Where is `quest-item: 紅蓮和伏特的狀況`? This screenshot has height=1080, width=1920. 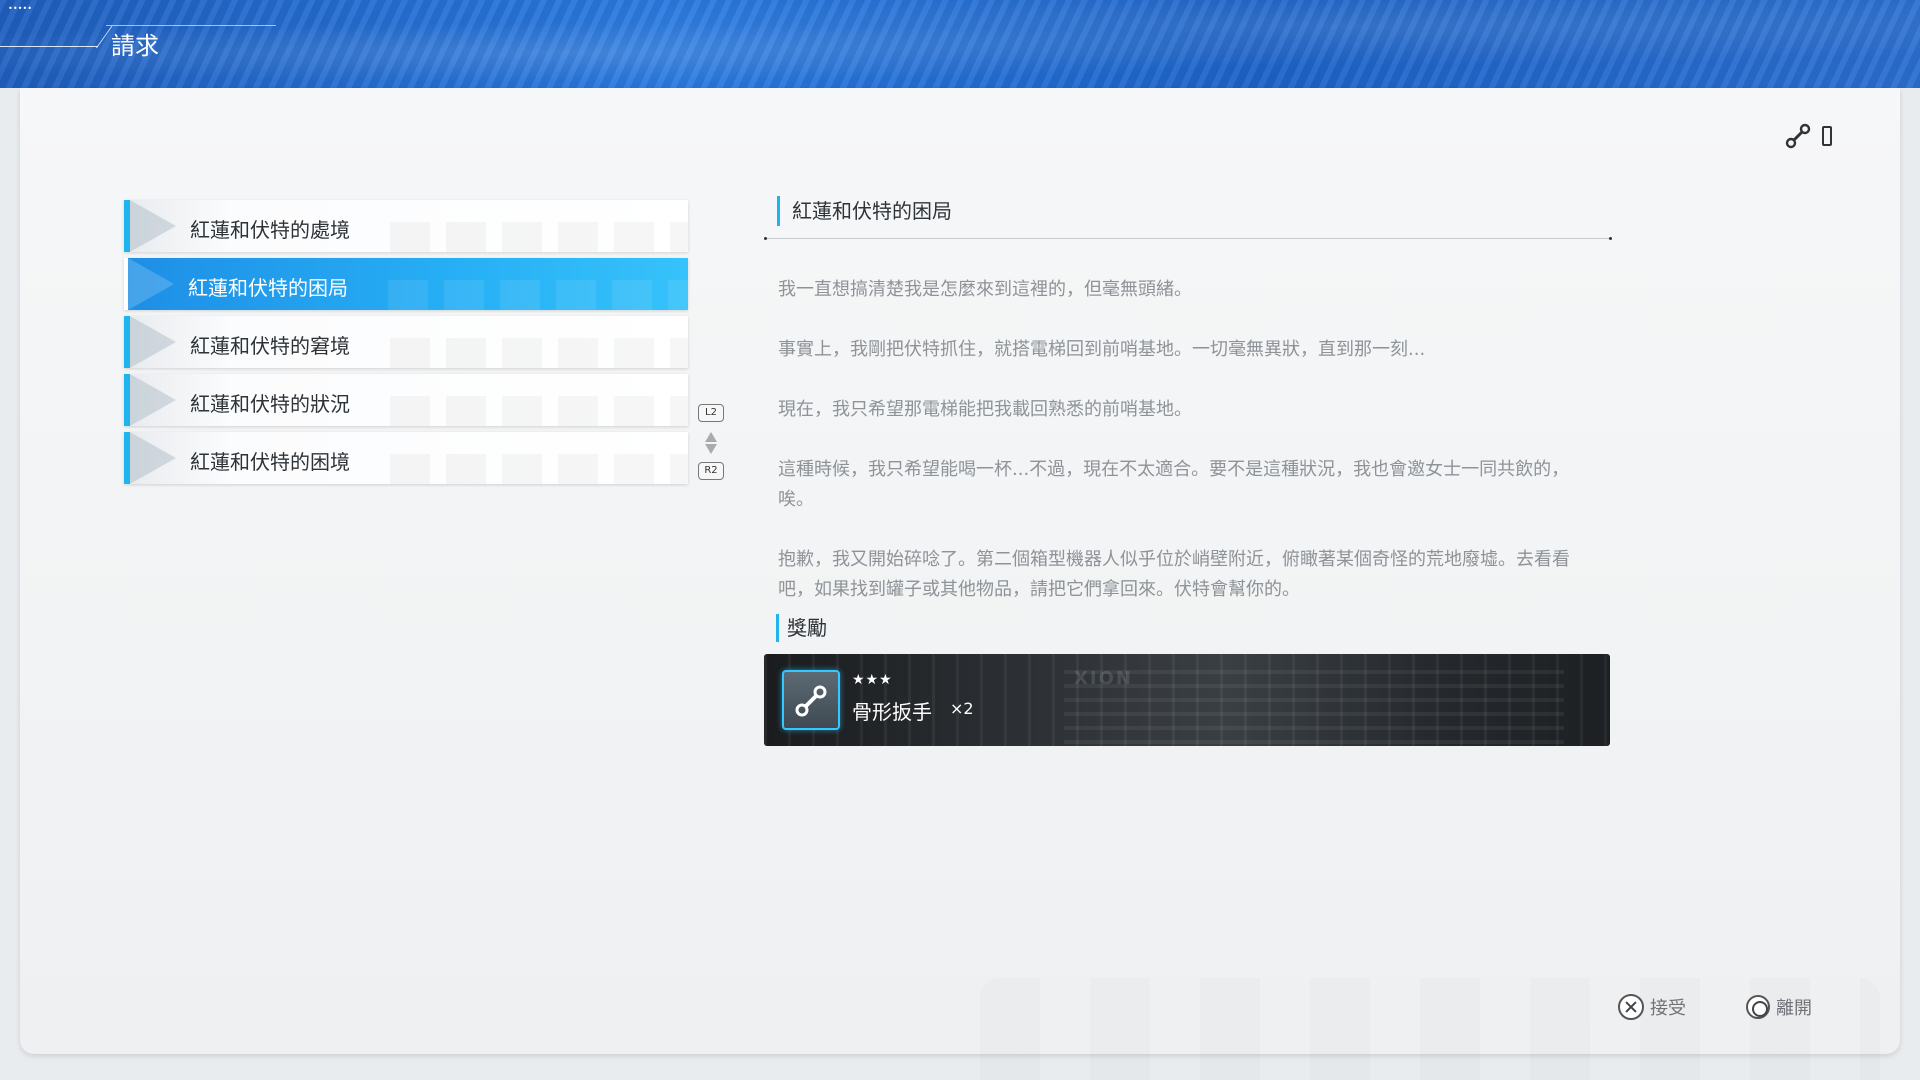
quest-item: 紅蓮和伏特的狀況 is located at coordinates (406, 400).